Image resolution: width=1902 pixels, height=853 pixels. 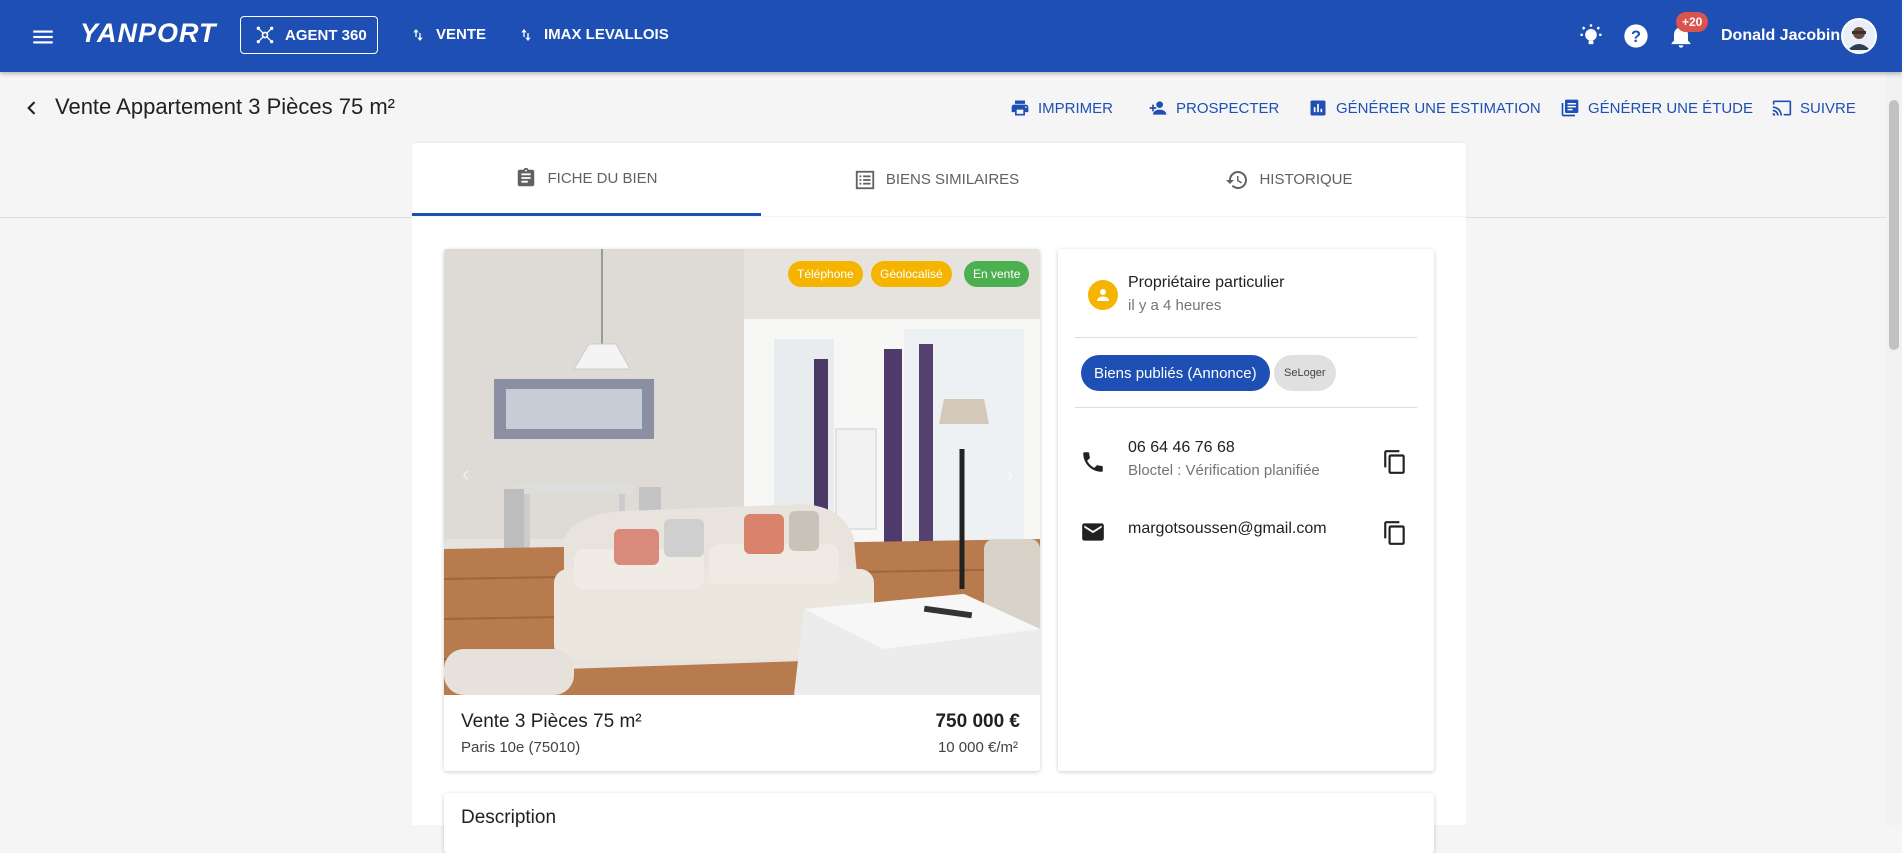 I want to click on bloctel-status: Bloctel : Vérification planifiée, so click(x=1224, y=470).